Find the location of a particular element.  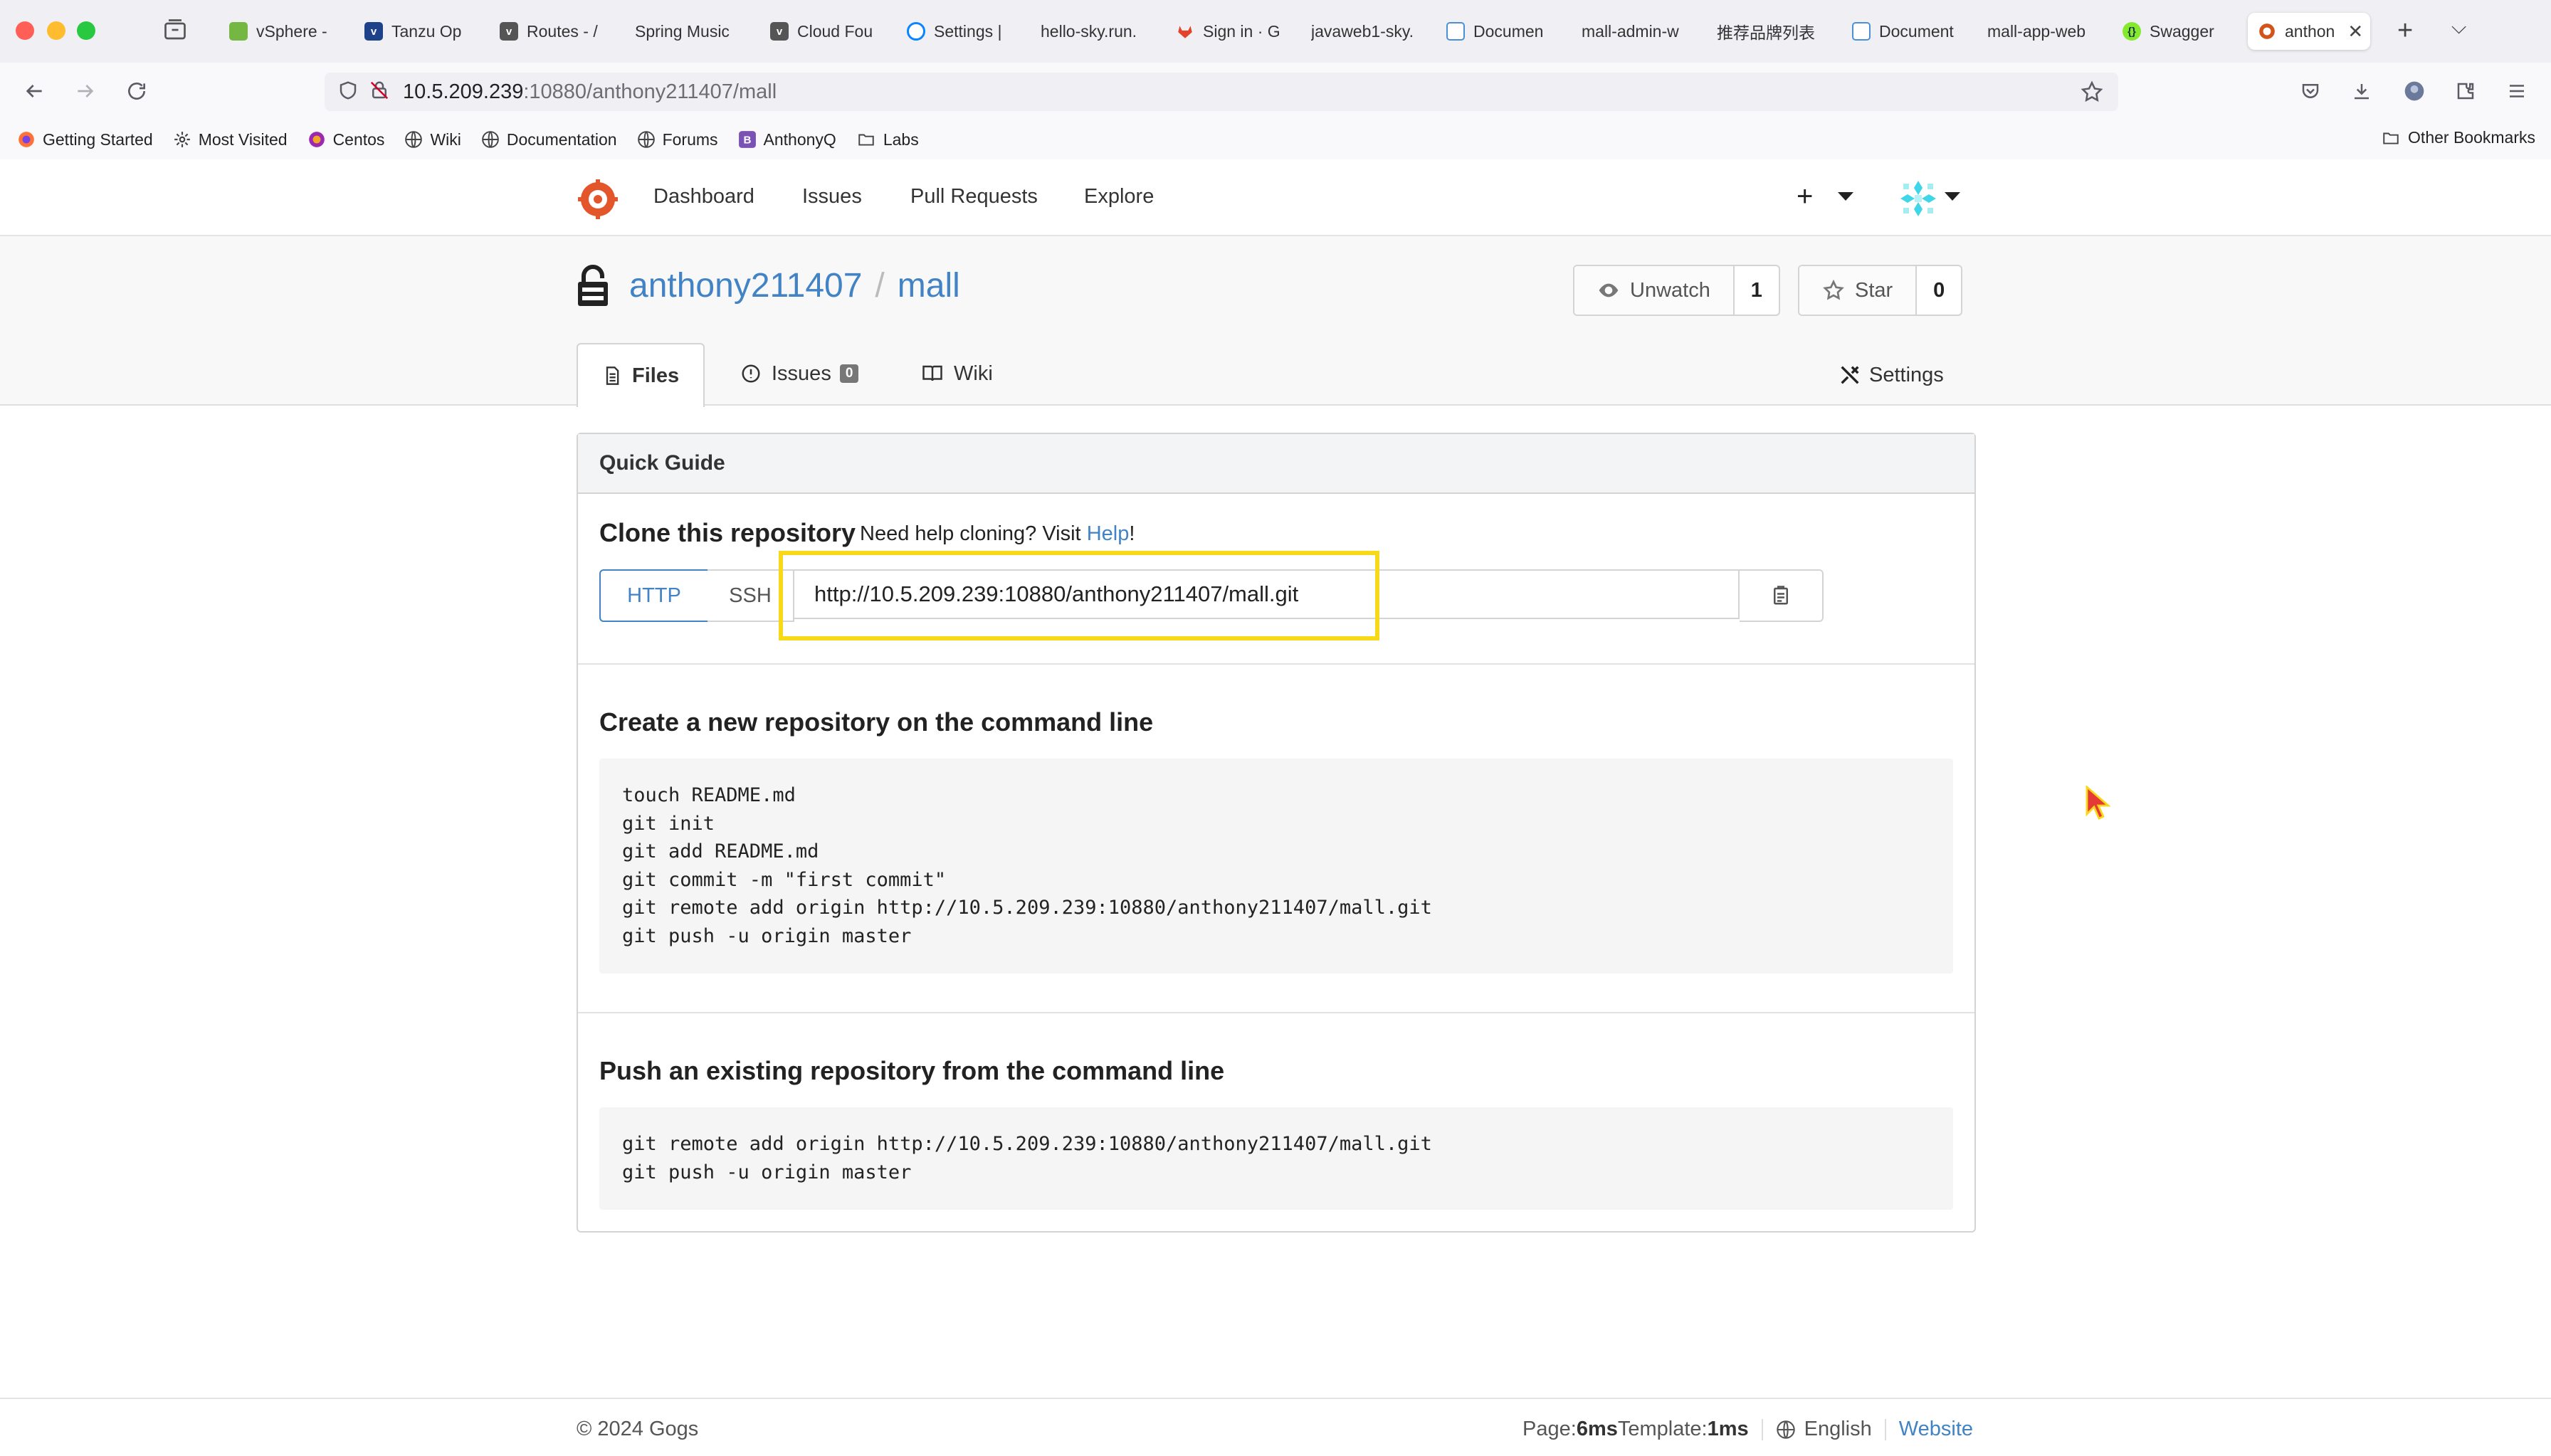

watch-button-group: Unwatch 1 is located at coordinates (1677, 290).